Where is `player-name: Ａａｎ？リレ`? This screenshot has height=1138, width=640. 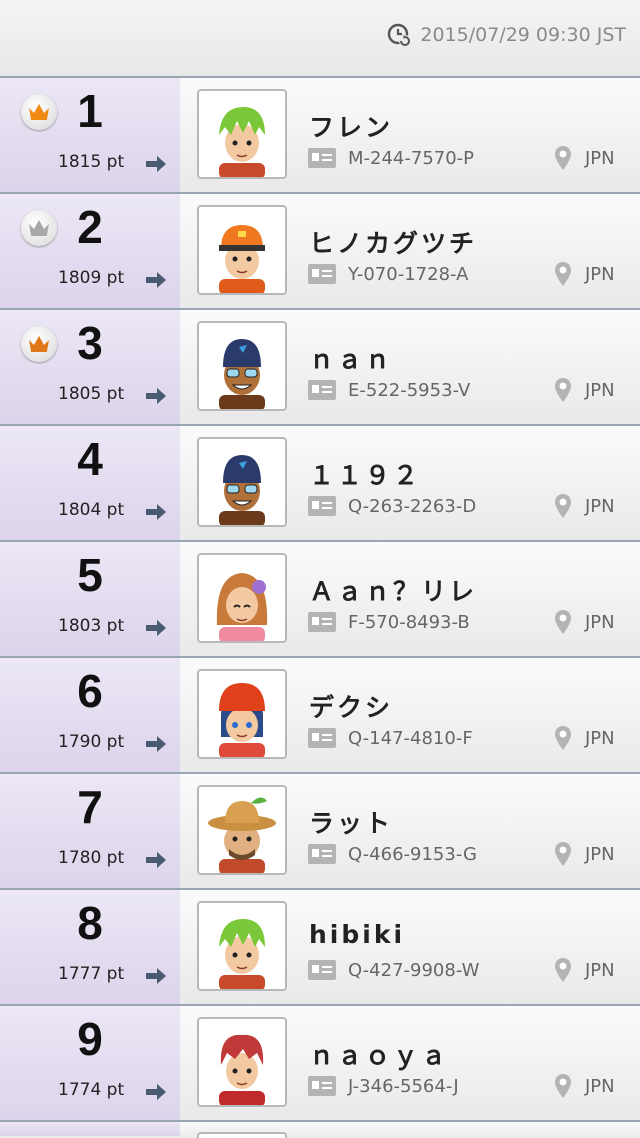
player-name: Ａａｎ？リレ is located at coordinates (393, 591).